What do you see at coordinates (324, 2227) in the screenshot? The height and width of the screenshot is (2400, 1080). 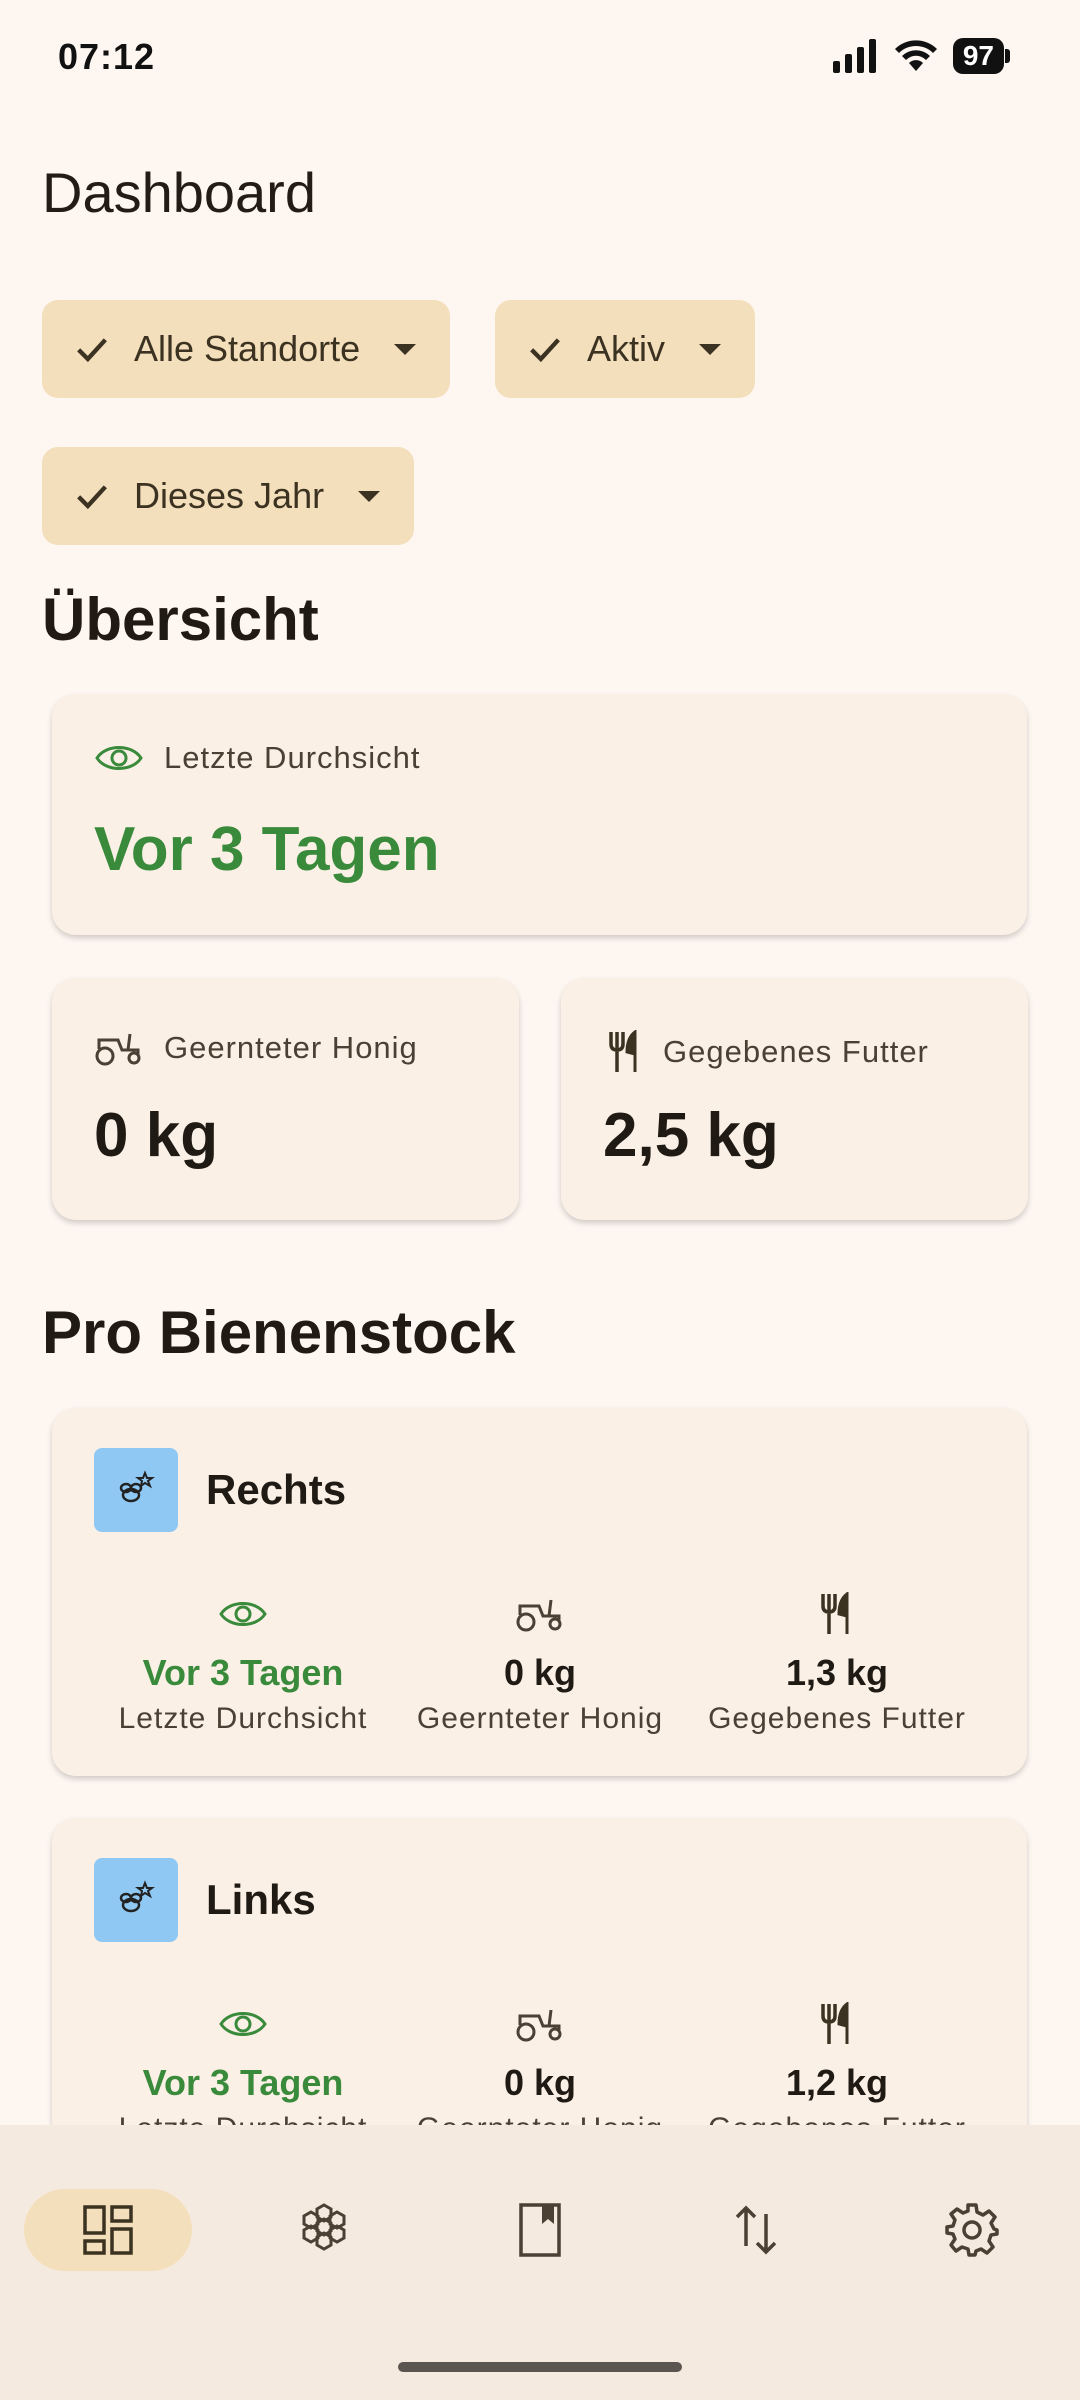 I see `hive-icon` at bounding box center [324, 2227].